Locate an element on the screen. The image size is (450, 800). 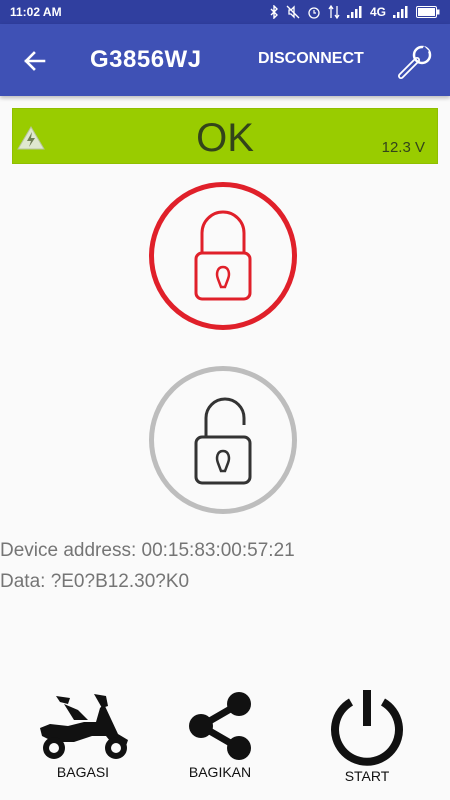
battery-icon is located at coordinates (428, 12).